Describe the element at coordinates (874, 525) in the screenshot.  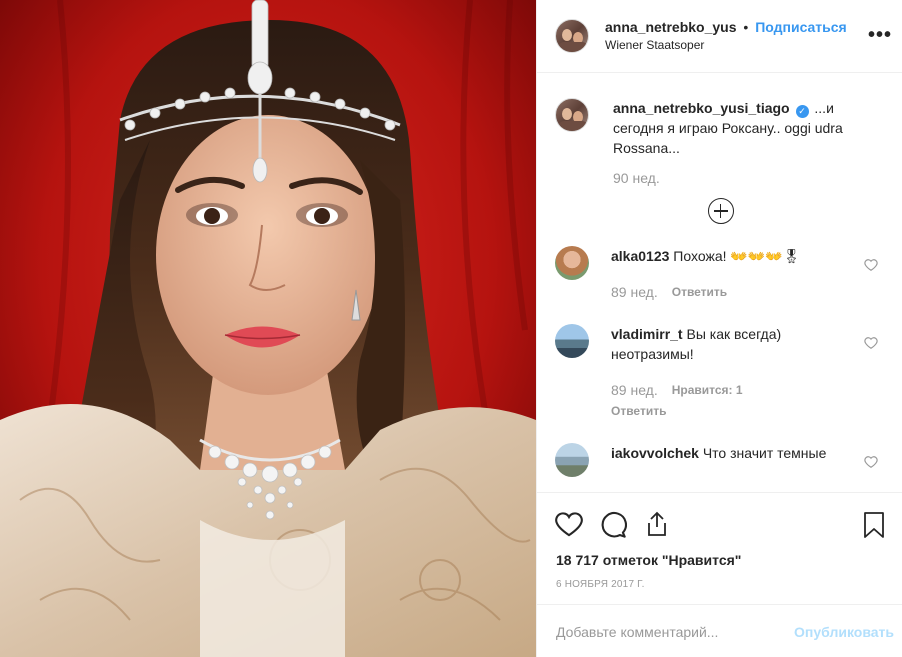
I see `bookmark-icon` at that location.